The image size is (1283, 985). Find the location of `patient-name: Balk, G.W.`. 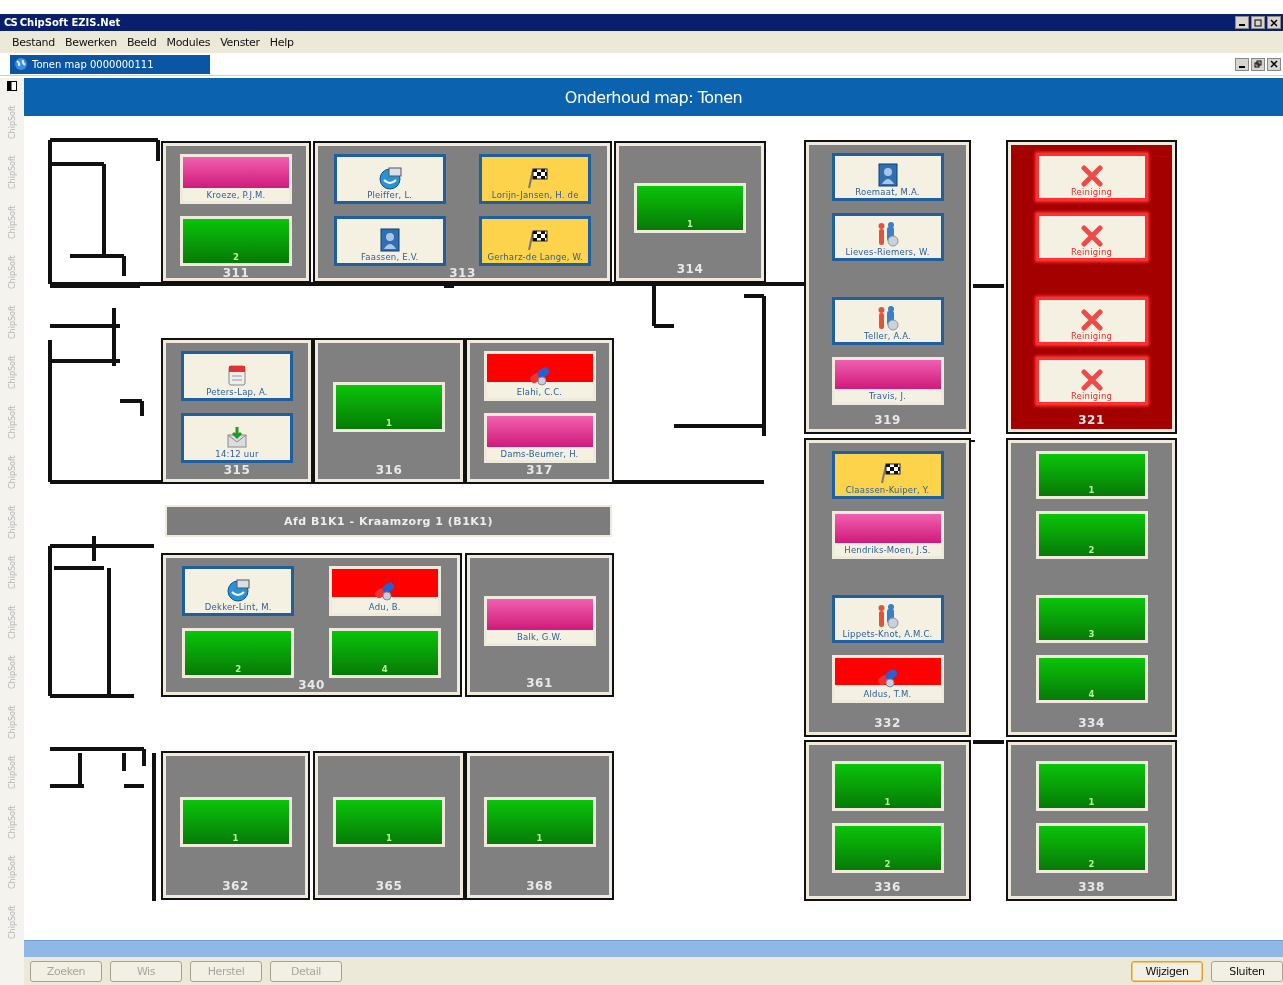

patient-name: Balk, G.W. is located at coordinates (539, 637).